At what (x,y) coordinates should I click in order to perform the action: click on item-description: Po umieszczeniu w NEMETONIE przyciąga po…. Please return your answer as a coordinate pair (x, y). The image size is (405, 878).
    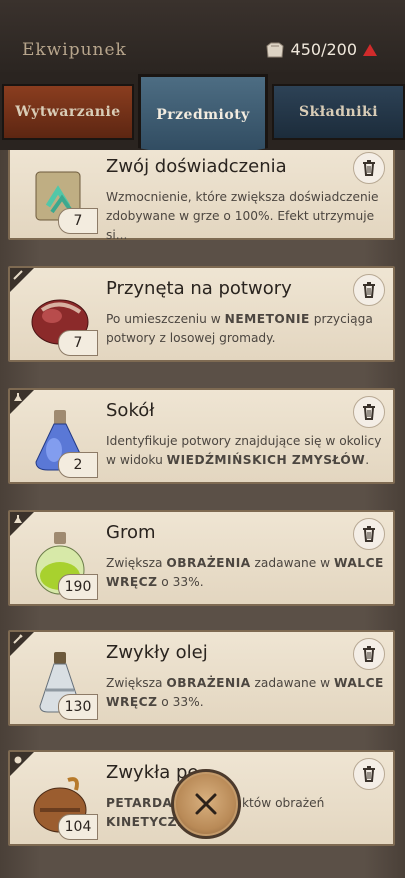
    Looking at the image, I should click on (246, 329).